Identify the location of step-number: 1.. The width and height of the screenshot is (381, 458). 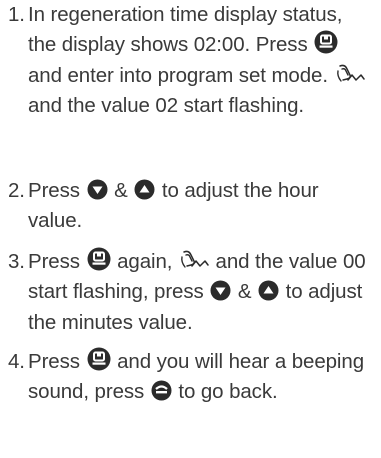
(16, 14).